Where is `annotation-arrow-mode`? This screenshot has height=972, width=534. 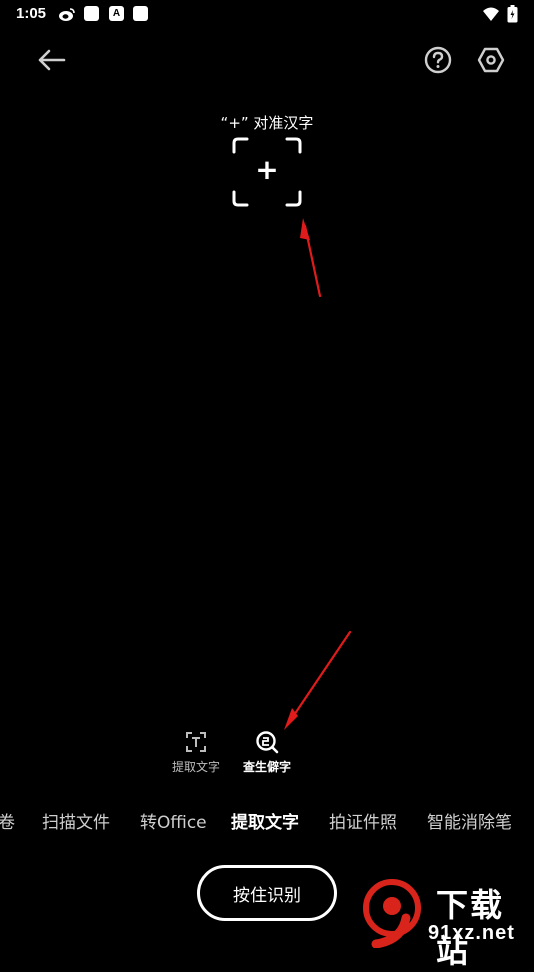 annotation-arrow-mode is located at coordinates (319, 678).